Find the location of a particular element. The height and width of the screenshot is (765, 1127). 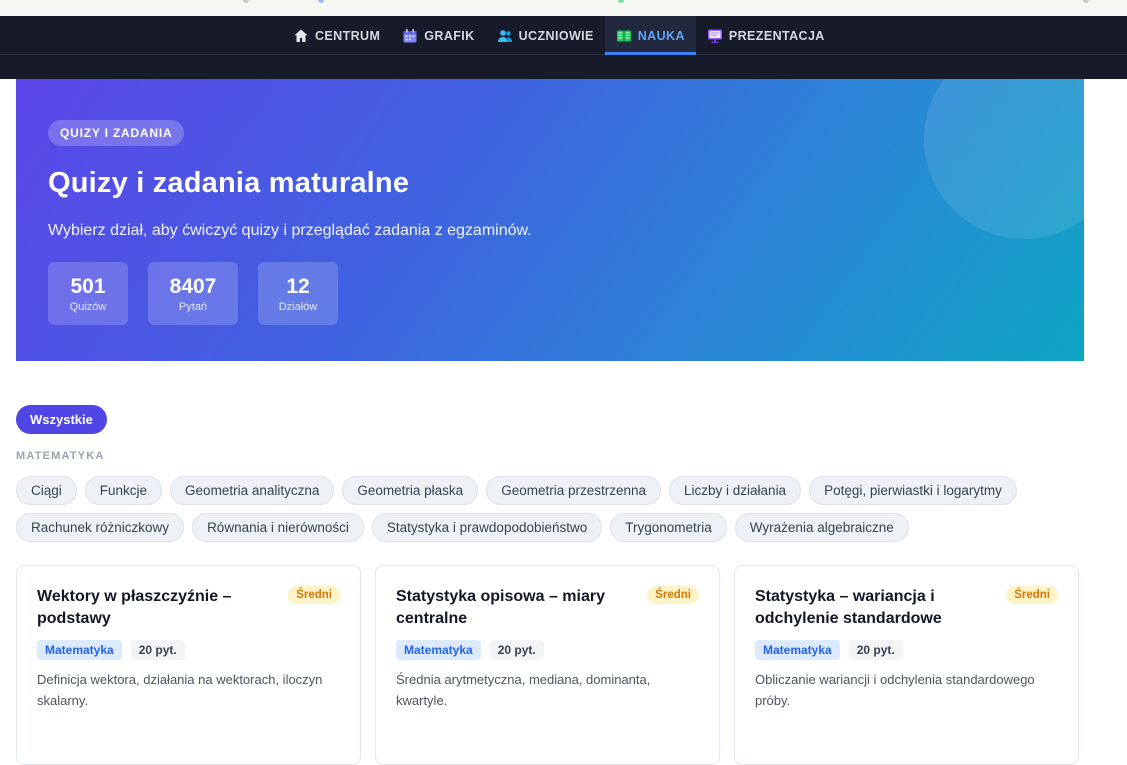

nav-item-prezentacja: PREZENTACJA is located at coordinates (766, 35).